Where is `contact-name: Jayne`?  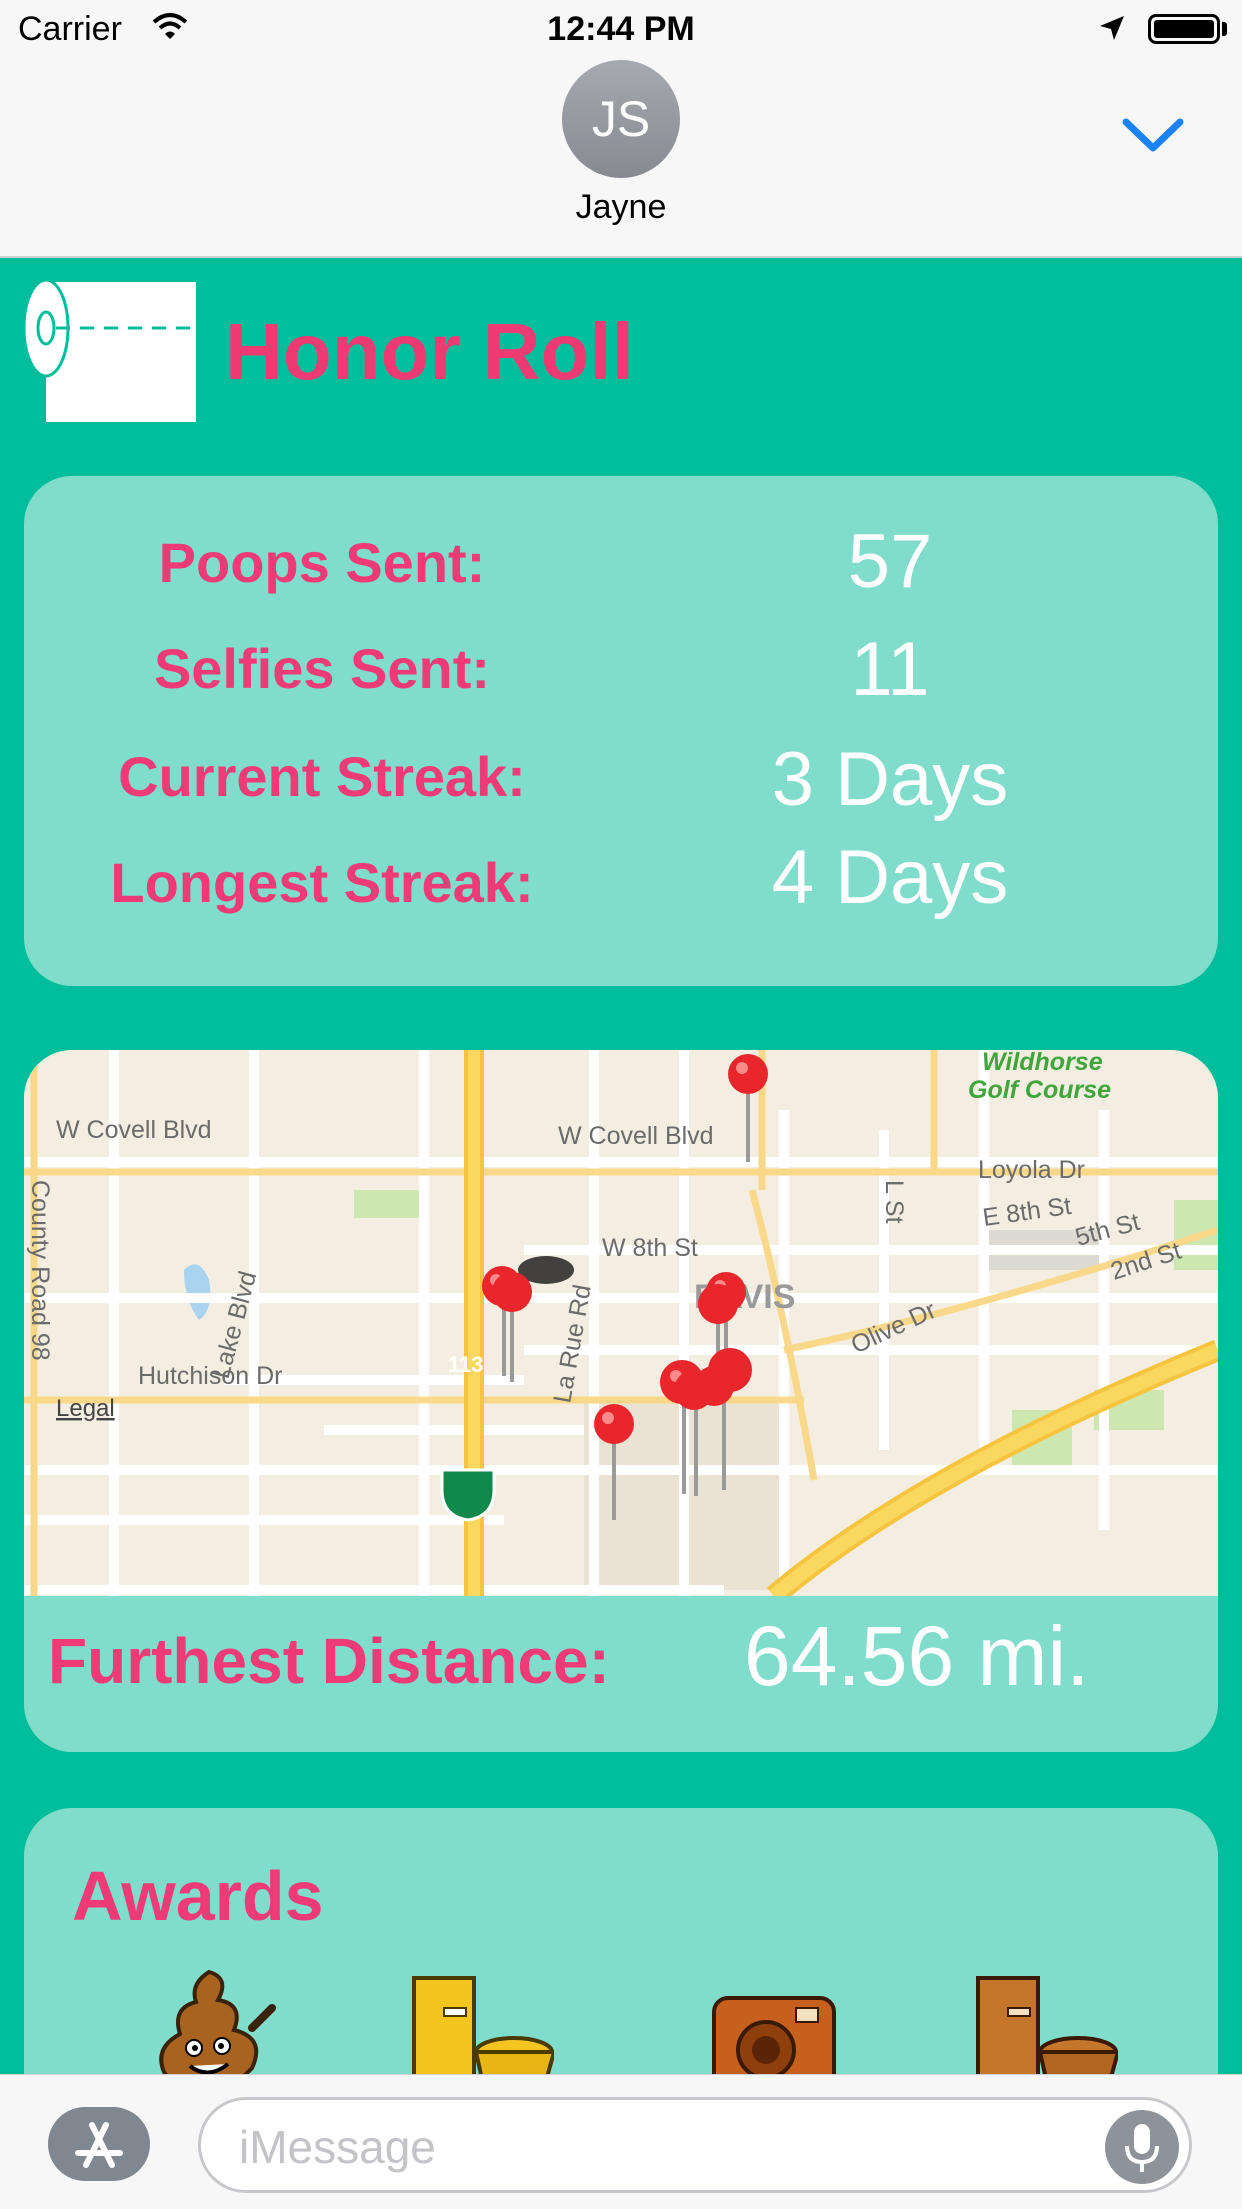 contact-name: Jayne is located at coordinates (621, 207).